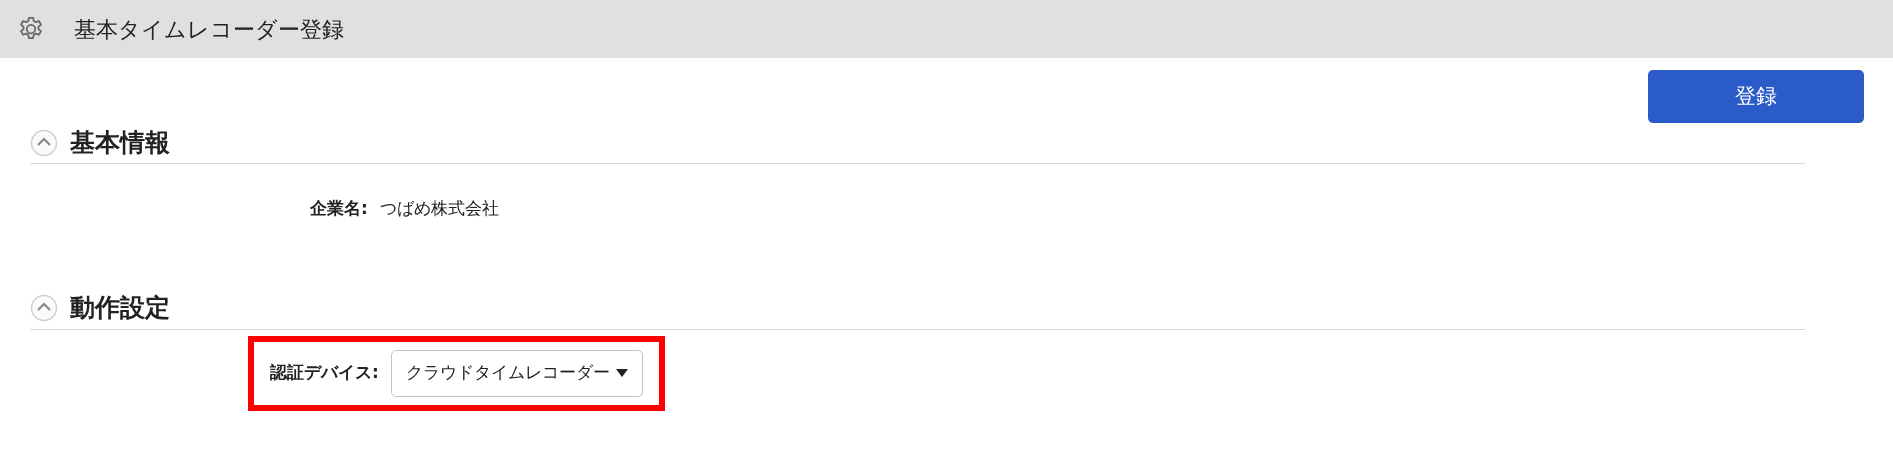 Image resolution: width=1893 pixels, height=451 pixels. I want to click on register-button: 登録, so click(1756, 96).